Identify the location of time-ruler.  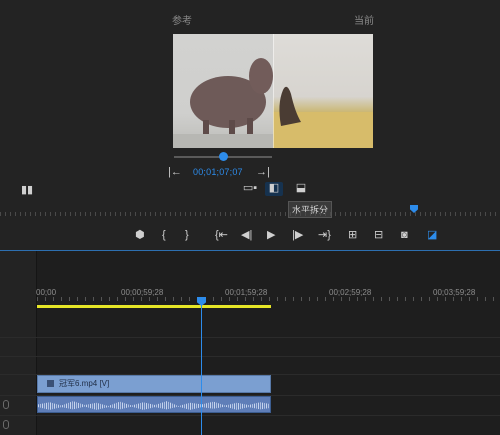
(268, 299).